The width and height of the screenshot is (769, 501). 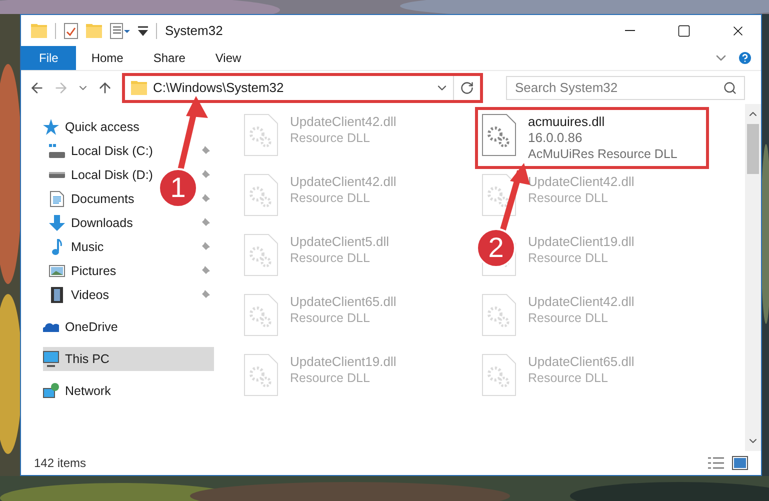 I want to click on back-icon, so click(x=37, y=88).